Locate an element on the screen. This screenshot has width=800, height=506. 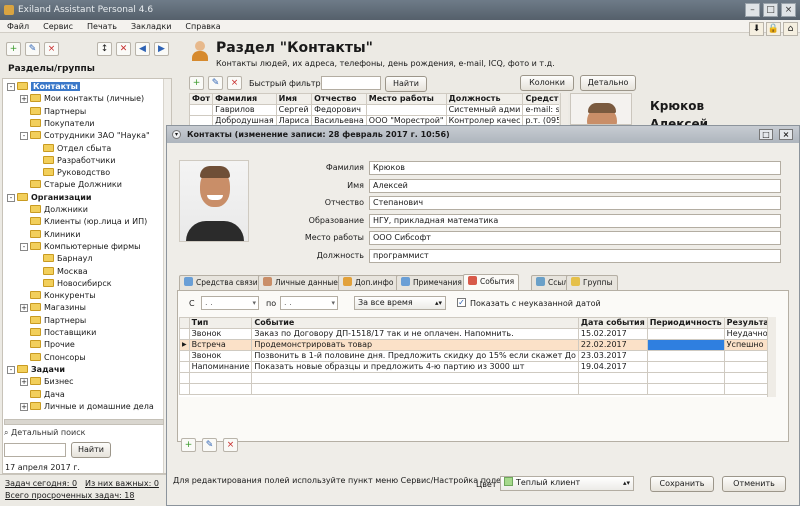
column-header: Должность is located at coordinates (484, 99).